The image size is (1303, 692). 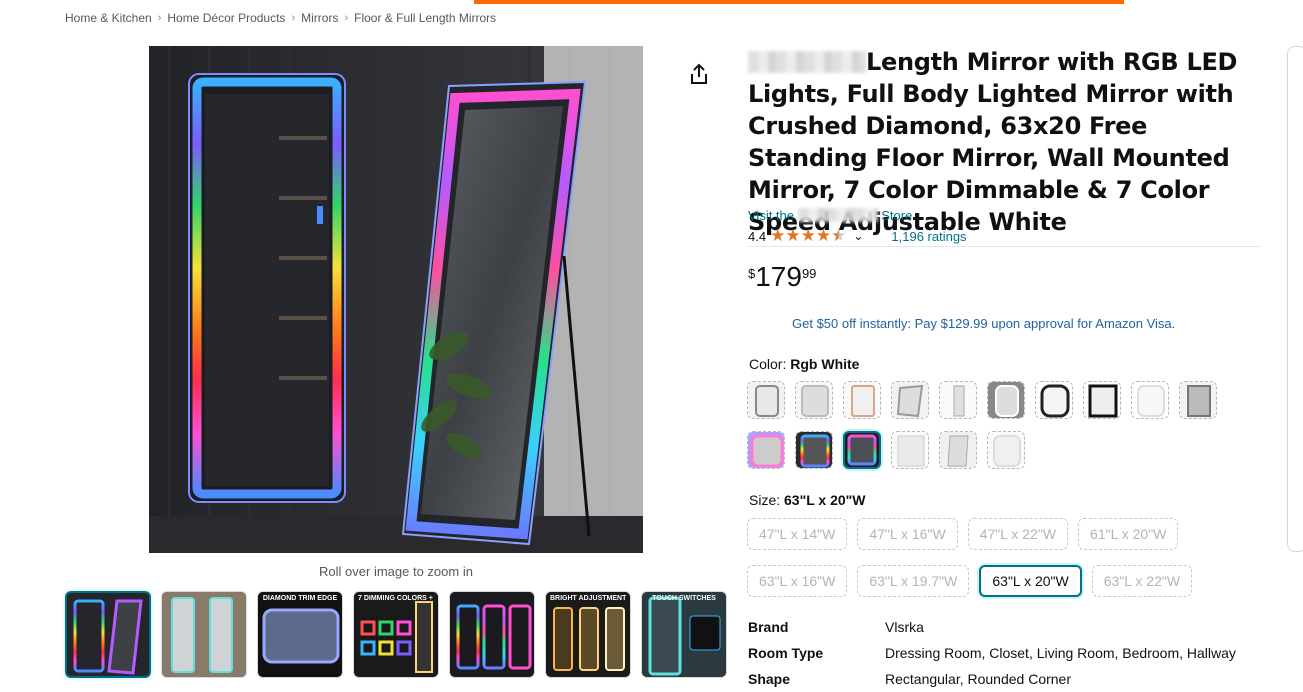 I want to click on size-option: 63"L x 19.7"W, so click(x=913, y=581).